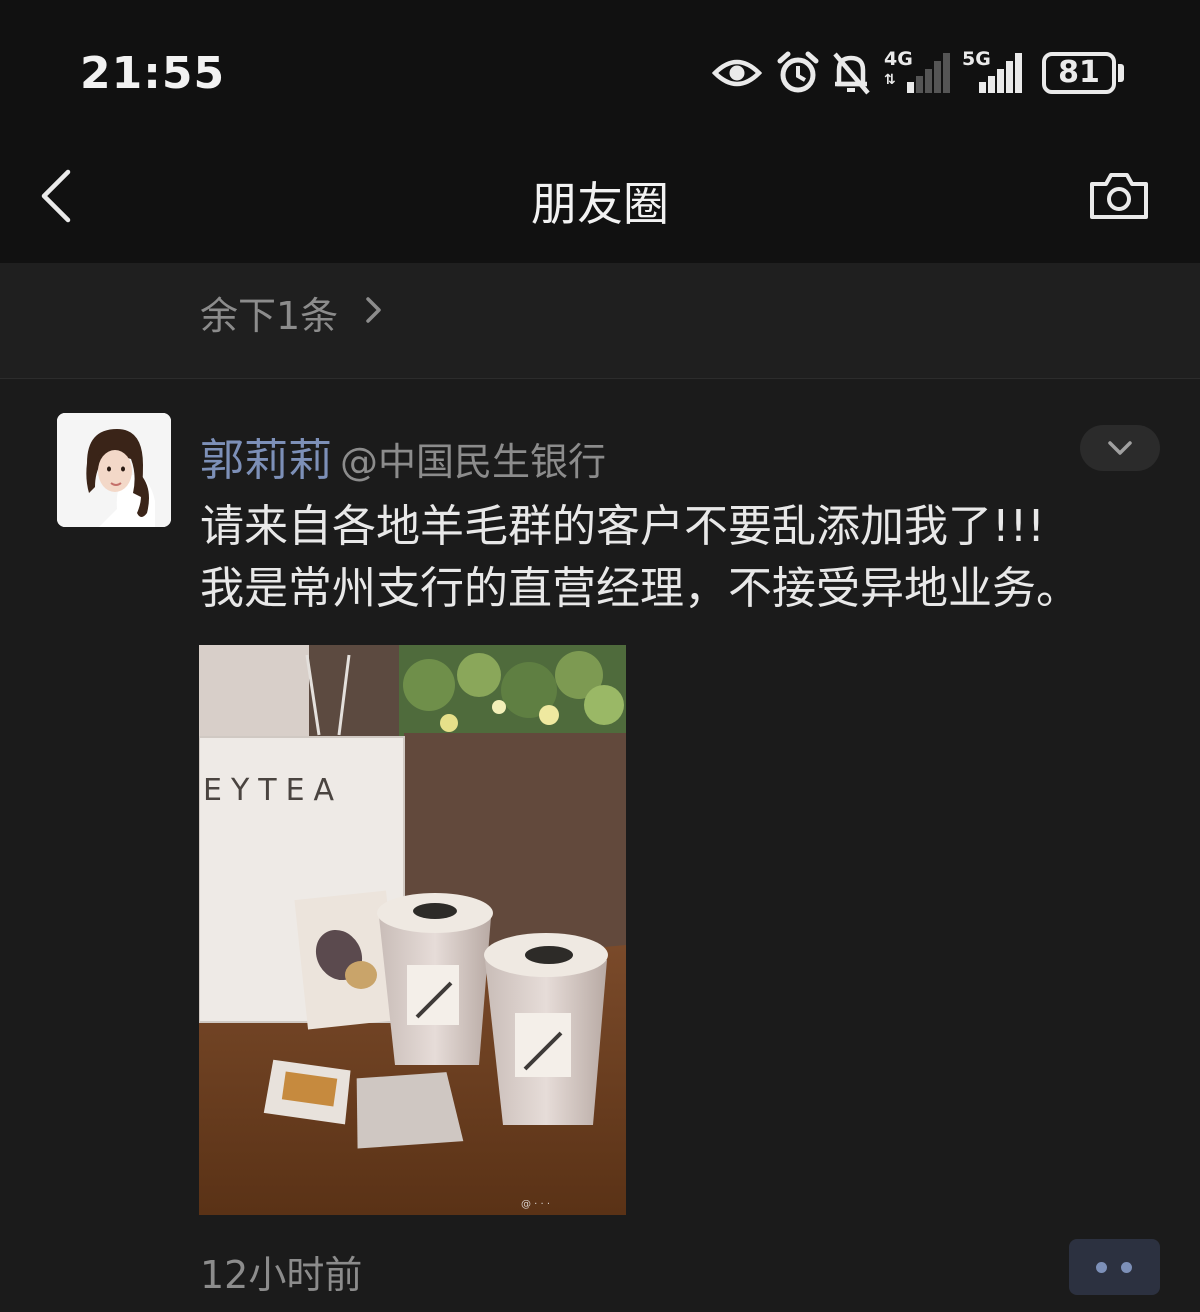 The image size is (1200, 1312). I want to click on status-bar: 21:55 4G ⇅ 5G 81, so click(600, 75).